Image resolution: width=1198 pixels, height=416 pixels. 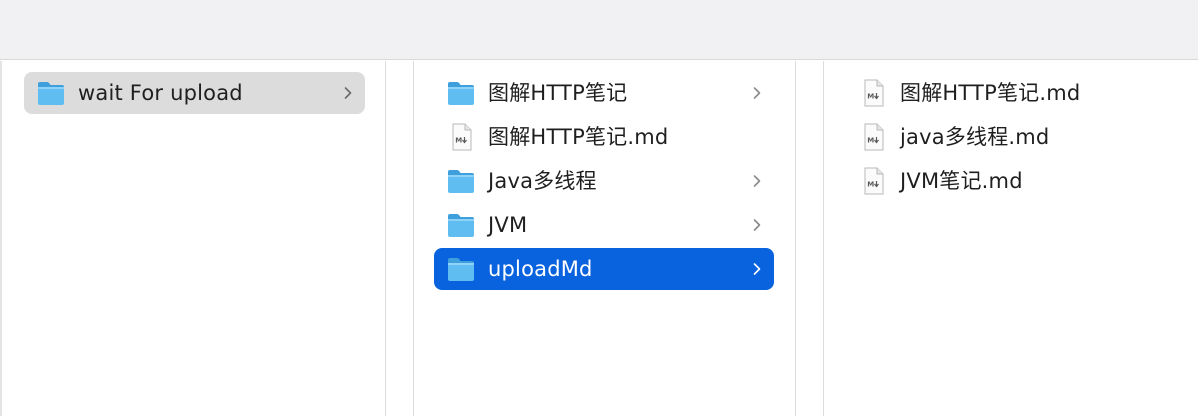 What do you see at coordinates (508, 225) in the screenshot?
I see `item-label: JVM` at bounding box center [508, 225].